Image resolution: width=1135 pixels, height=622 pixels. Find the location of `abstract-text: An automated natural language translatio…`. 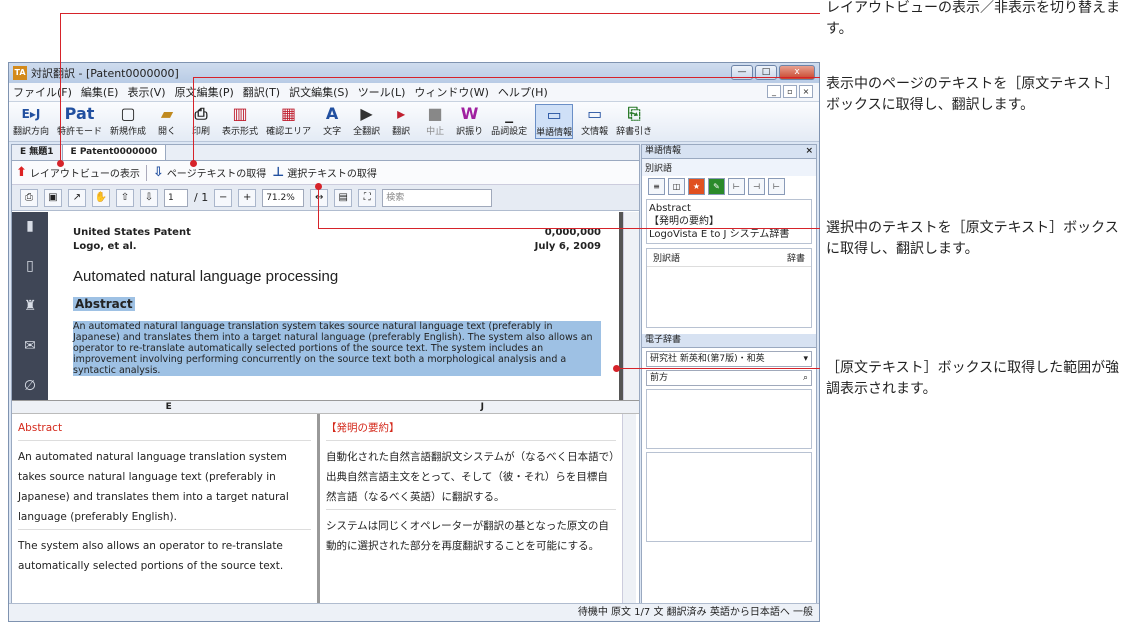

abstract-text: An automated natural language translatio… is located at coordinates (337, 348).